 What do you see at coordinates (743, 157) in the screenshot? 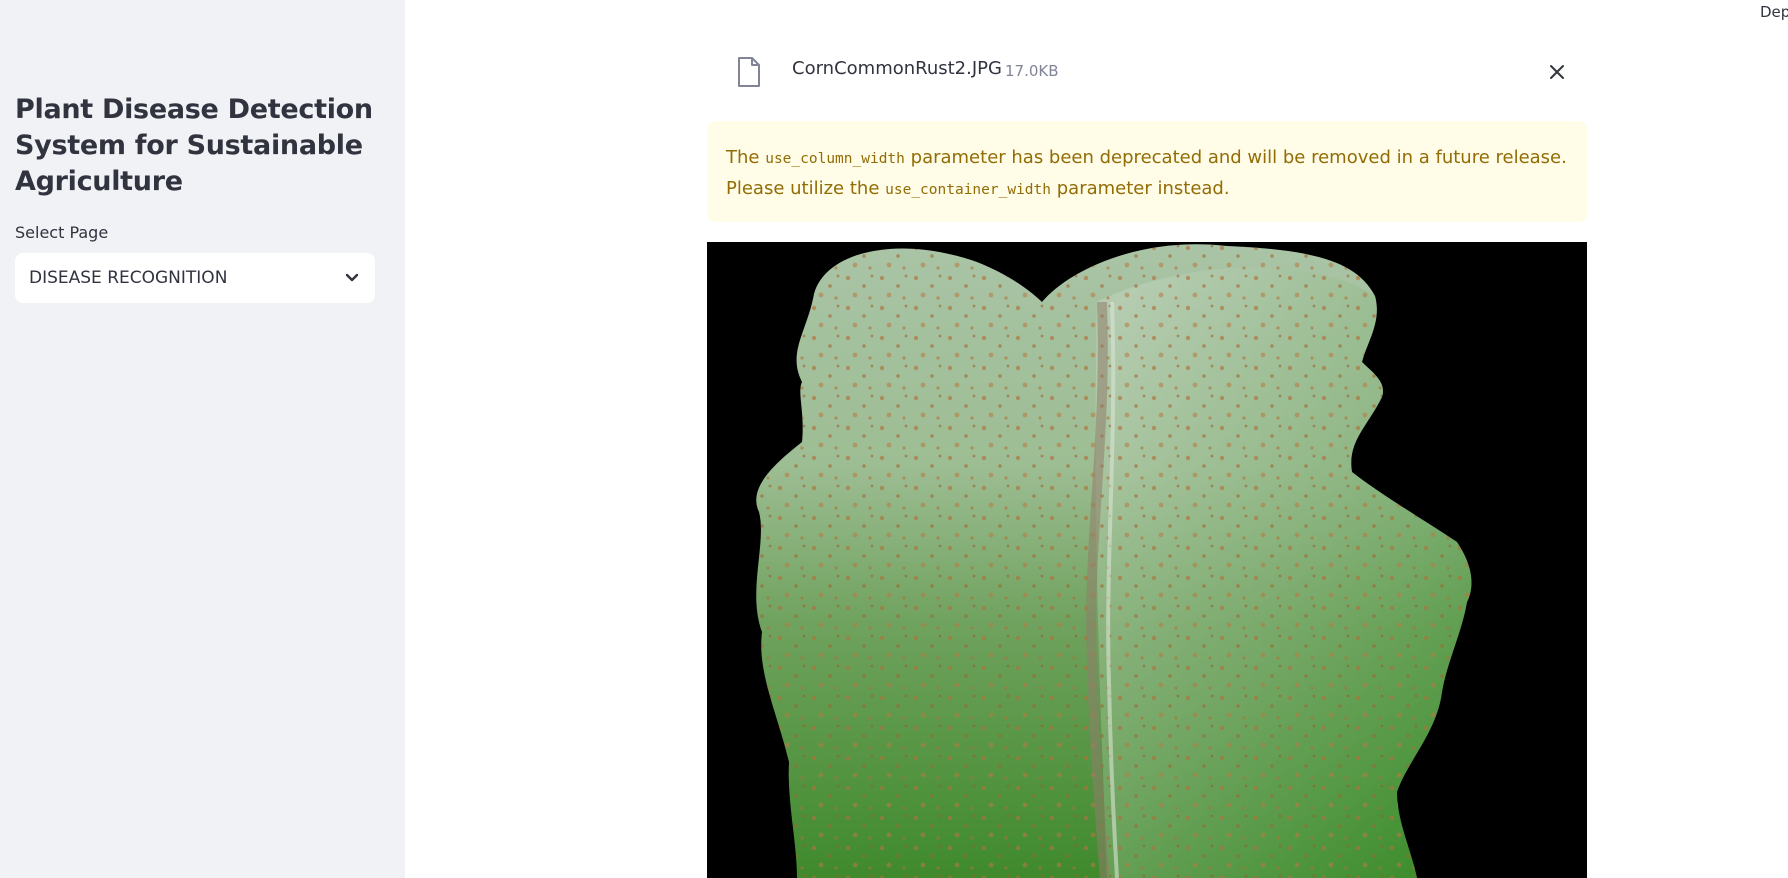
I see `warning-text-1: The` at bounding box center [743, 157].